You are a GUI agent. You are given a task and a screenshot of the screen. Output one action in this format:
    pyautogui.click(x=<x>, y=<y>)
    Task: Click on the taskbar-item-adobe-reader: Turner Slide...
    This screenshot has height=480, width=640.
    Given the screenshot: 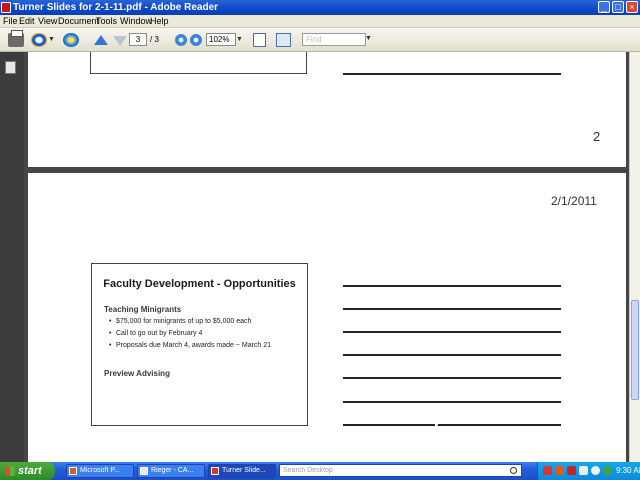 What is the action you would take?
    pyautogui.click(x=242, y=471)
    